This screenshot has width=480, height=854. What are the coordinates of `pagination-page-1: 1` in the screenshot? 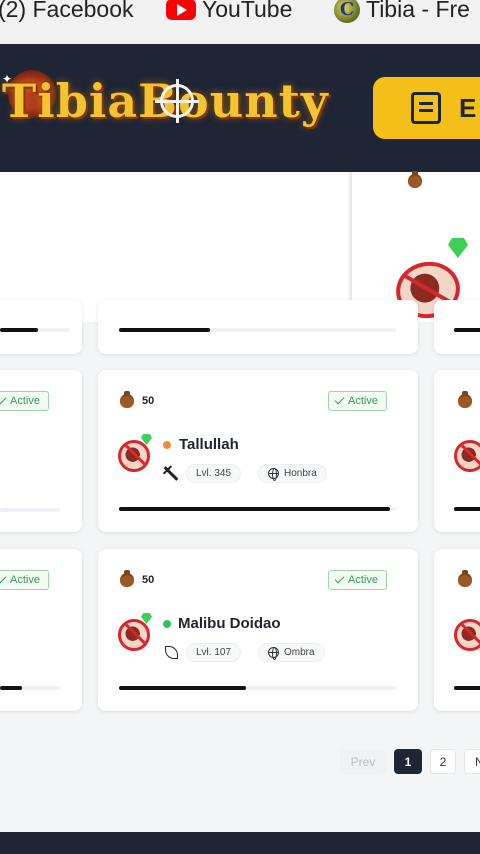 It's located at (408, 761).